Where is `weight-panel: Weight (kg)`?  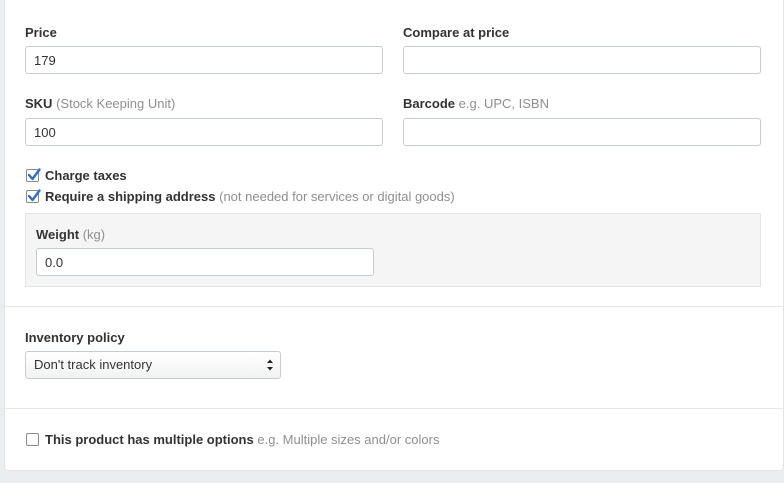 weight-panel: Weight (kg) is located at coordinates (393, 250).